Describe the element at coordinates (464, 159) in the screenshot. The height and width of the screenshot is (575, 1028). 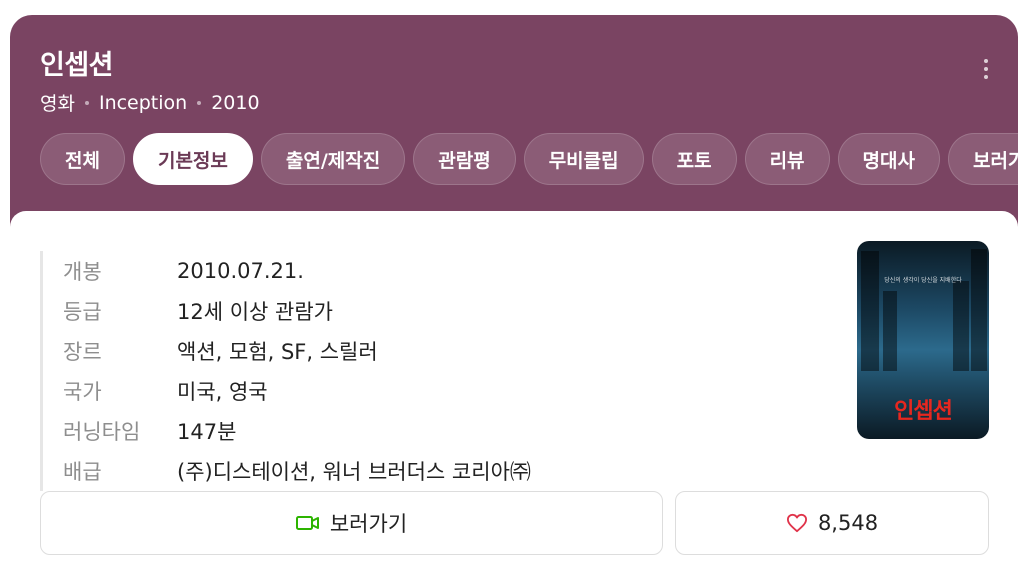
I see `tab-reviews-rating: 관람평` at that location.